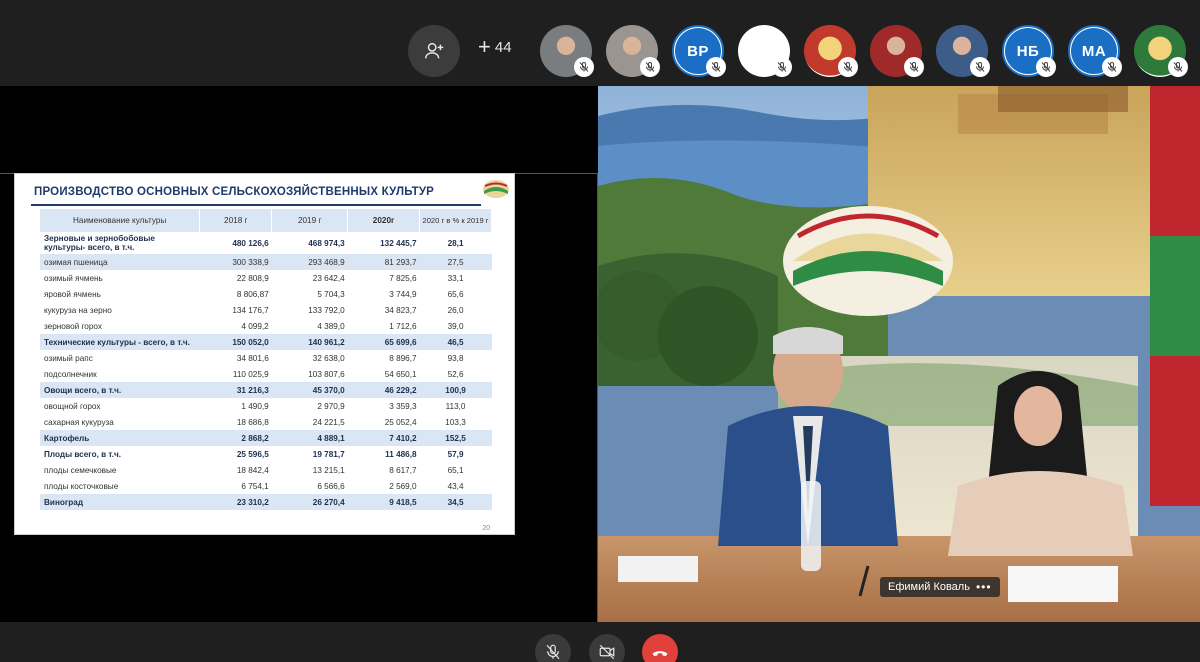 This screenshot has width=1200, height=662. I want to click on participant-avatar: ВР, so click(699, 51).